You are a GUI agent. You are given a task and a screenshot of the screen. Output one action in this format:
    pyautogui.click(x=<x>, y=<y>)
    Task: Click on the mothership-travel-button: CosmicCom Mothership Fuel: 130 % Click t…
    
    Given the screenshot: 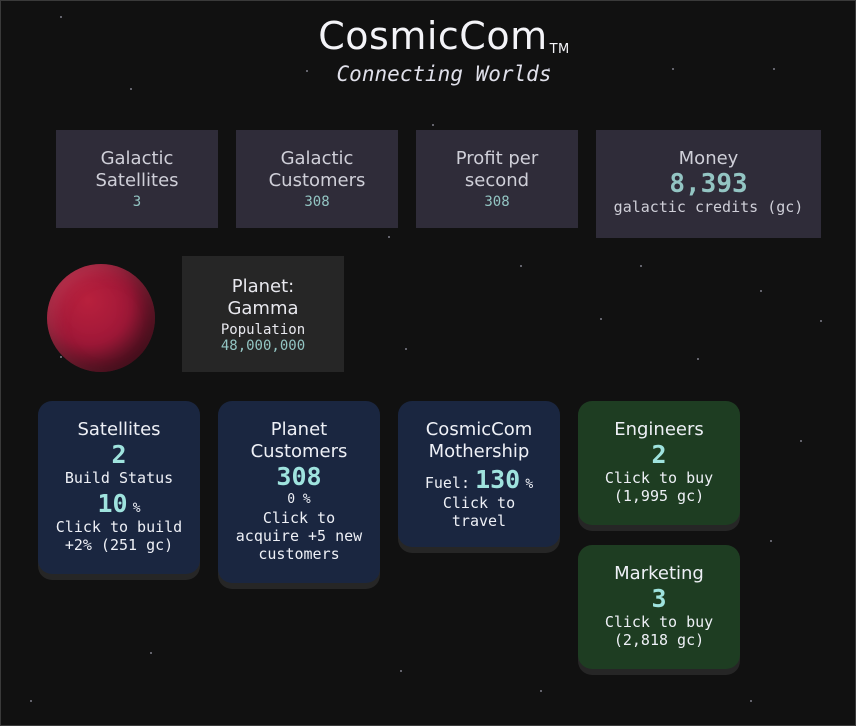 What is the action you would take?
    pyautogui.click(x=479, y=474)
    